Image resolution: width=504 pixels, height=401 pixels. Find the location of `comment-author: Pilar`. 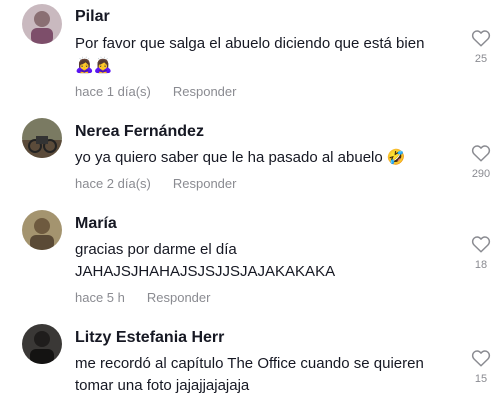

comment-author: Pilar is located at coordinates (92, 17).